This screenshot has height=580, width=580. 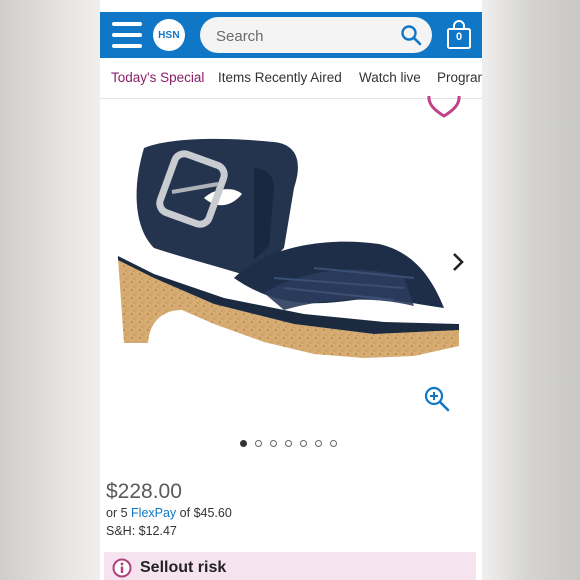 I want to click on cart-count: 0, so click(x=459, y=37).